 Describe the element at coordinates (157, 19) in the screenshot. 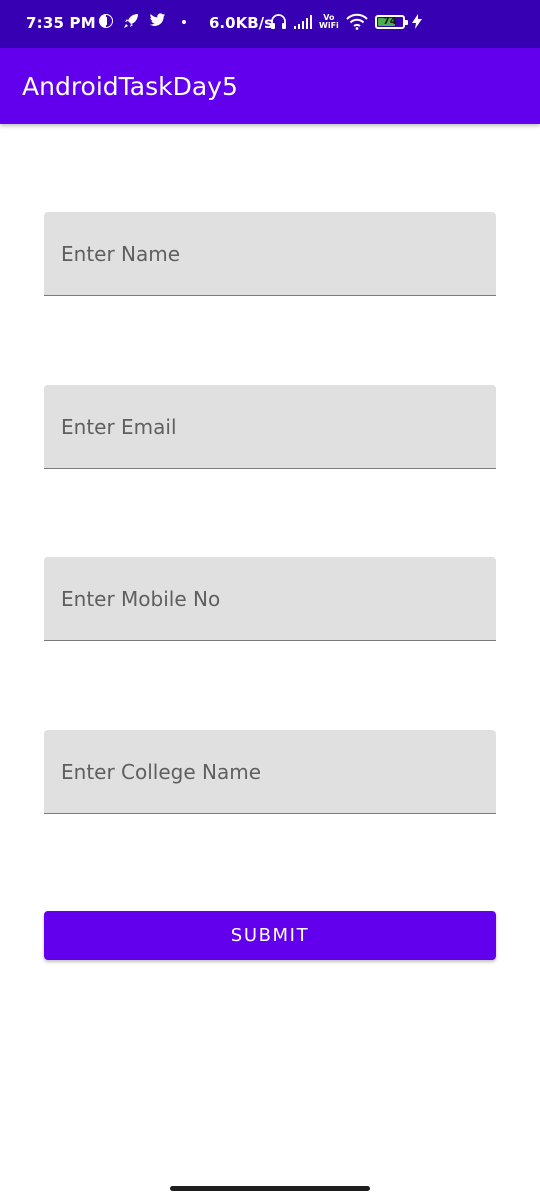

I see `twitter-icon` at that location.